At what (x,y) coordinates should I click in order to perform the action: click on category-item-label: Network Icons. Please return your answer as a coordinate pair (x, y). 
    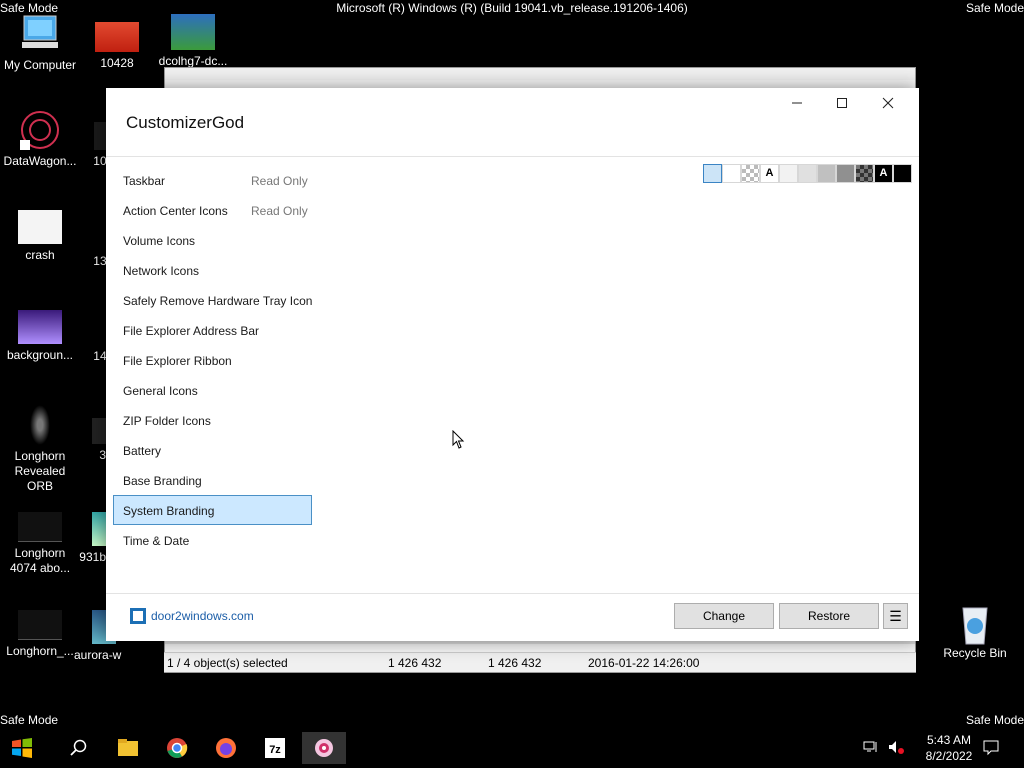
    Looking at the image, I should click on (161, 271).